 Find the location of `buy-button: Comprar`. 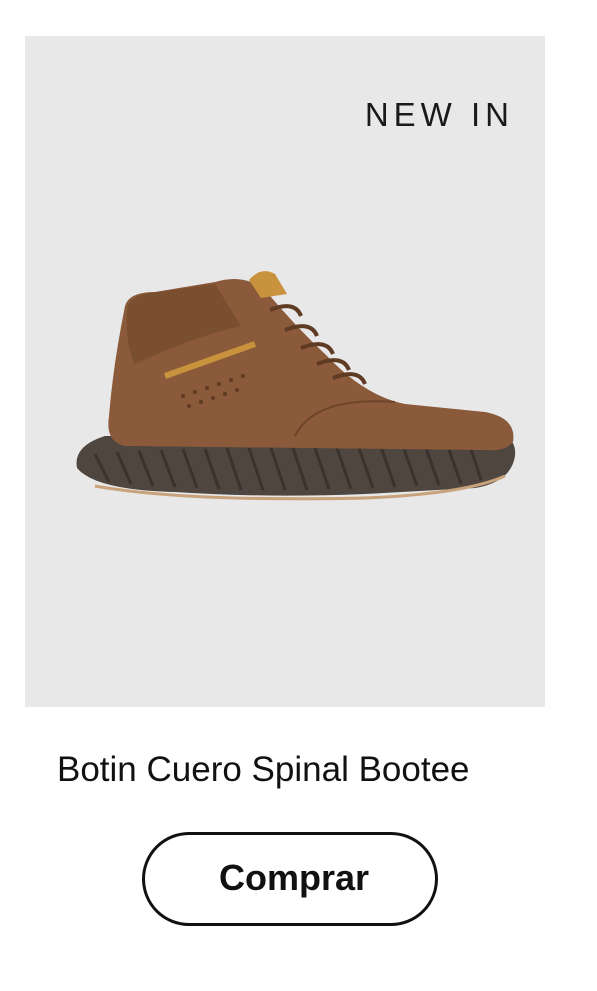

buy-button: Comprar is located at coordinates (290, 879).